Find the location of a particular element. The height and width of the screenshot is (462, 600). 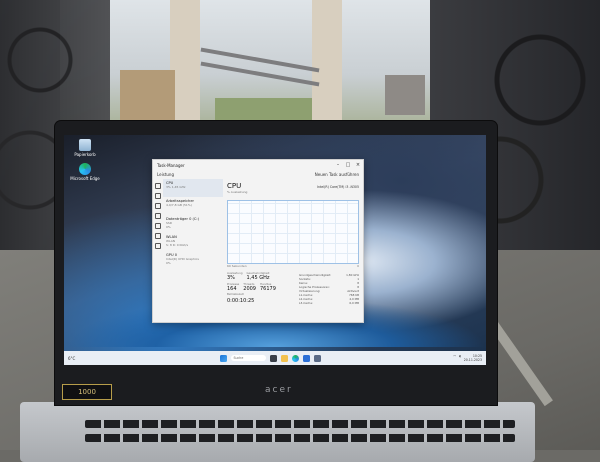

toolbar: Leistung Neuen Task ausführen is located at coordinates (258, 174).